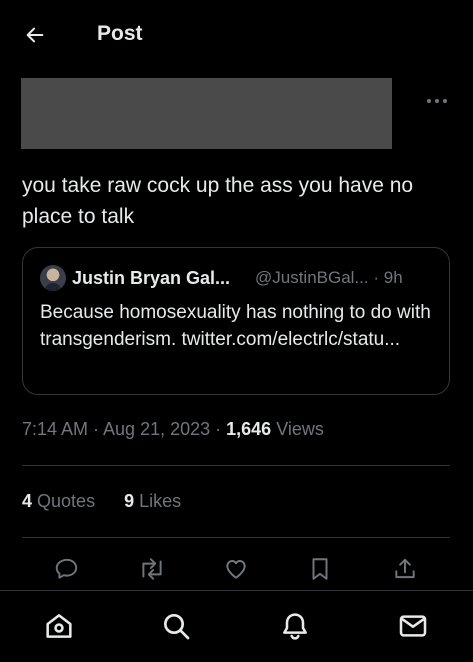 Image resolution: width=473 pixels, height=662 pixels. I want to click on messages-icon, so click(413, 626).